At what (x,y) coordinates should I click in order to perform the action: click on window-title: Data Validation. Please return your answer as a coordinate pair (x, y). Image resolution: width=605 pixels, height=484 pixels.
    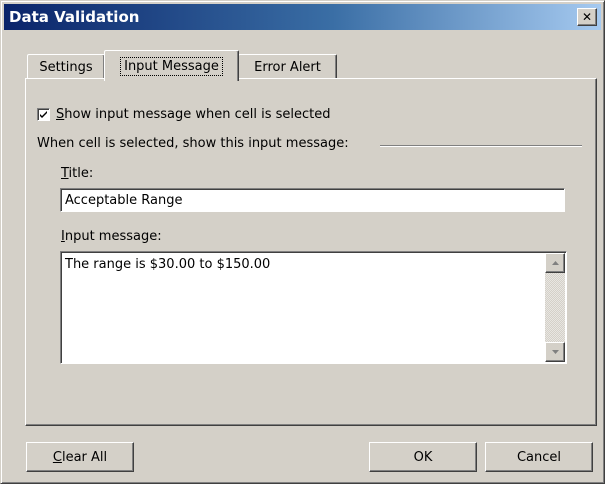
    Looking at the image, I should click on (74, 17).